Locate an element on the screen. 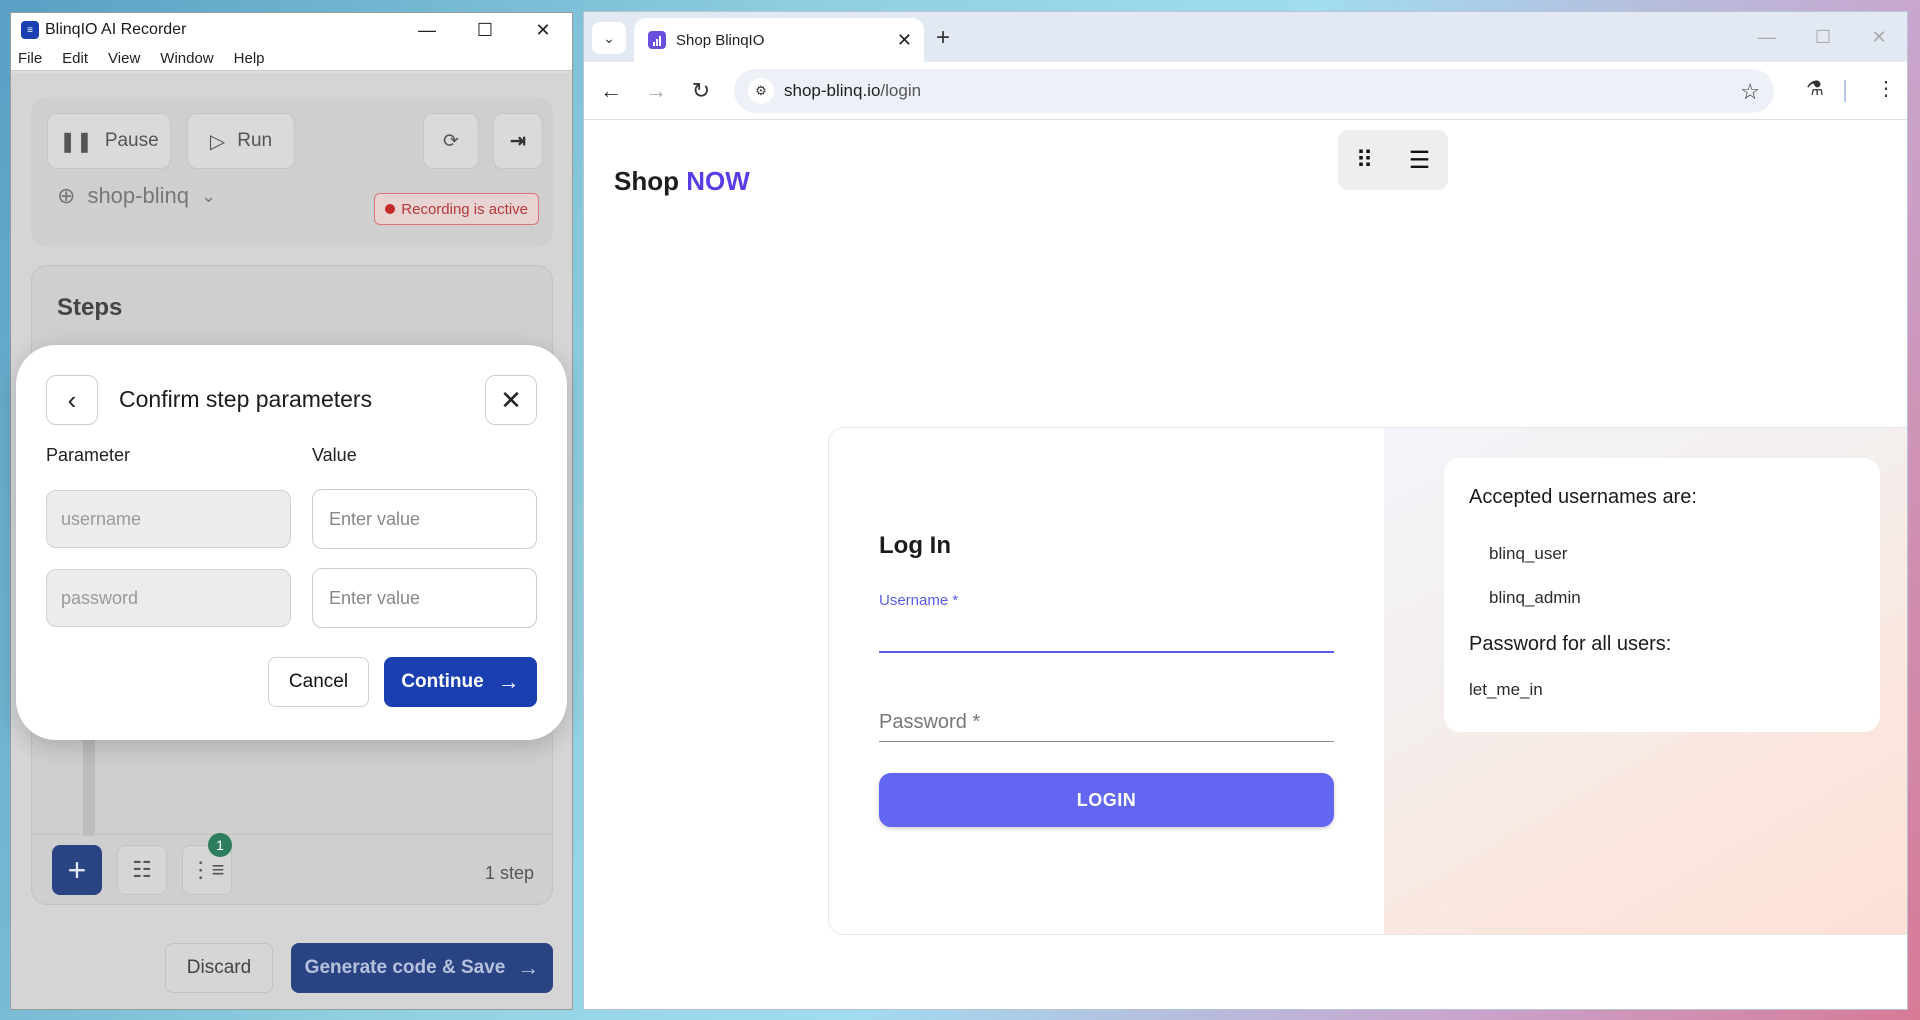  continue-button: Continue → is located at coordinates (460, 682).